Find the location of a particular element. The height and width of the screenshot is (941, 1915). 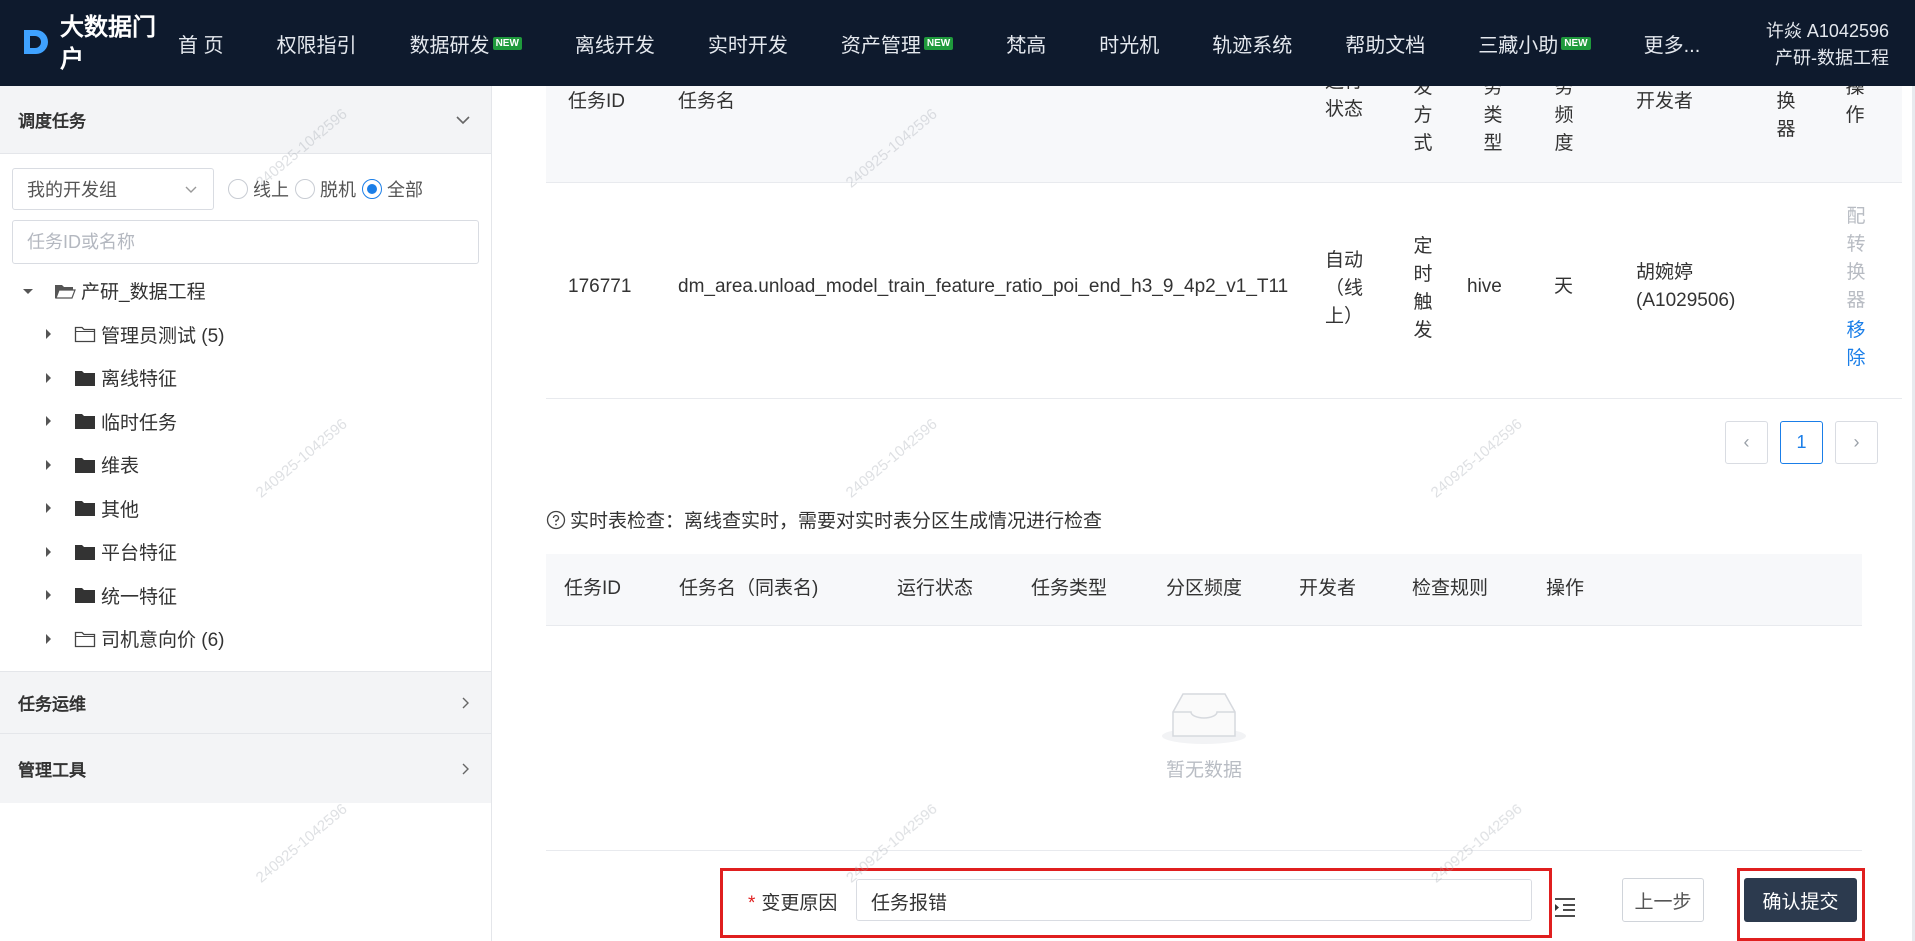

brand-title: 大数据门户 is located at coordinates (108, 43).